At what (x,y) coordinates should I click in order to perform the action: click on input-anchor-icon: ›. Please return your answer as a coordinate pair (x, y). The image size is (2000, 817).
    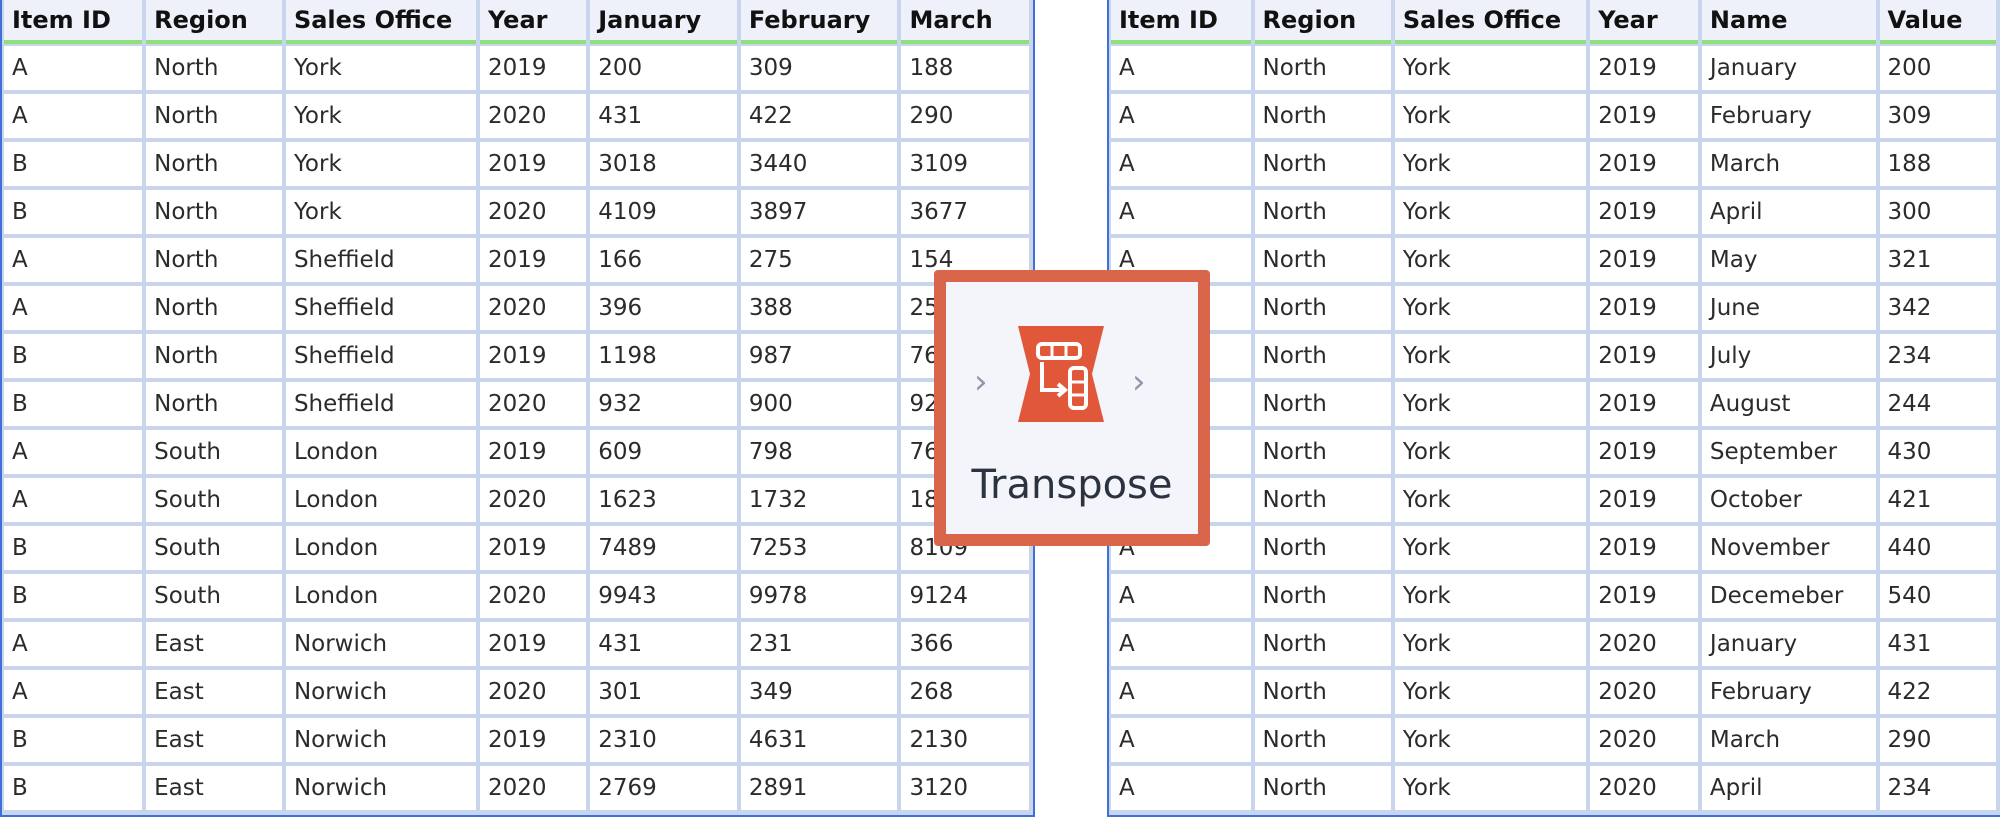
    Looking at the image, I should click on (981, 382).